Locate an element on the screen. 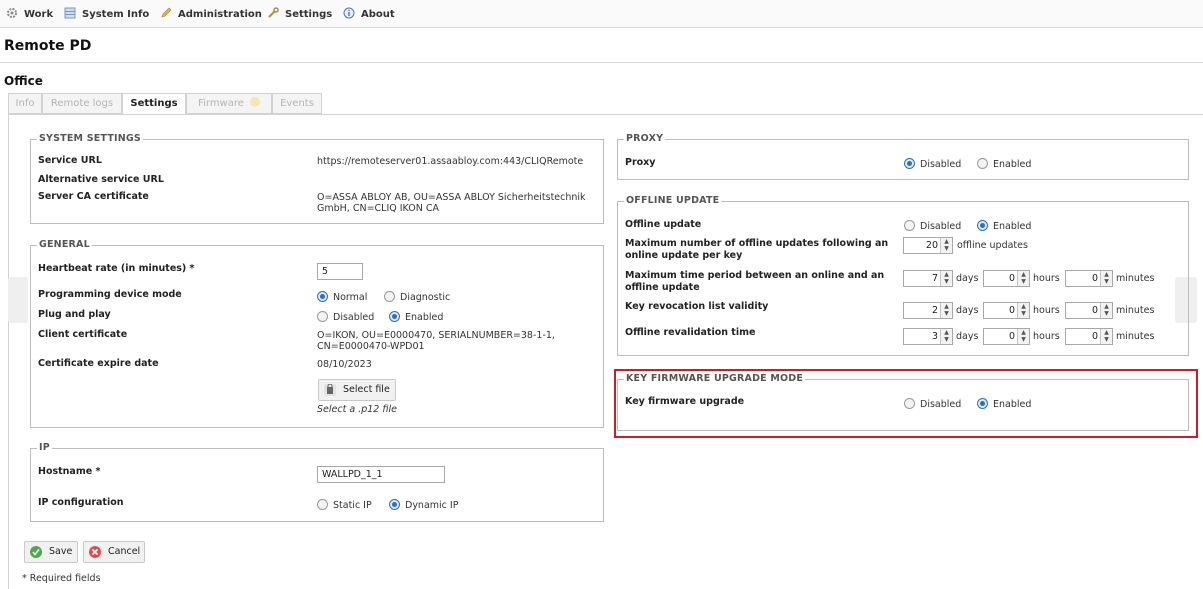 The width and height of the screenshot is (1203, 589). max-period-hours-unit: hours is located at coordinates (1046, 278).